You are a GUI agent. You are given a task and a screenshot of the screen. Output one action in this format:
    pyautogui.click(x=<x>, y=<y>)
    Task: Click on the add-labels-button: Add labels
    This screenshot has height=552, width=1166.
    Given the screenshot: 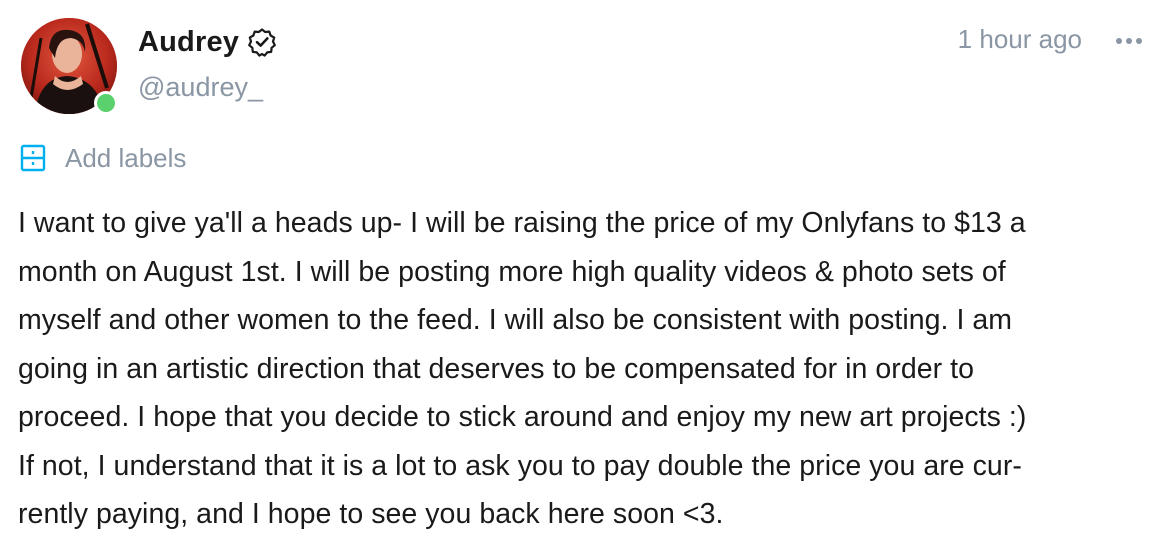 What is the action you would take?
    pyautogui.click(x=102, y=158)
    